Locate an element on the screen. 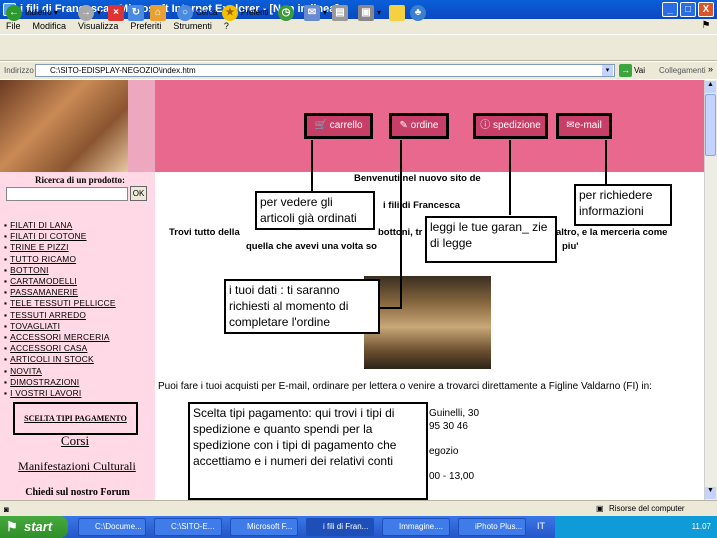 The image size is (717, 538). intro-line2-left: quella che avevi una volta so is located at coordinates (311, 246).